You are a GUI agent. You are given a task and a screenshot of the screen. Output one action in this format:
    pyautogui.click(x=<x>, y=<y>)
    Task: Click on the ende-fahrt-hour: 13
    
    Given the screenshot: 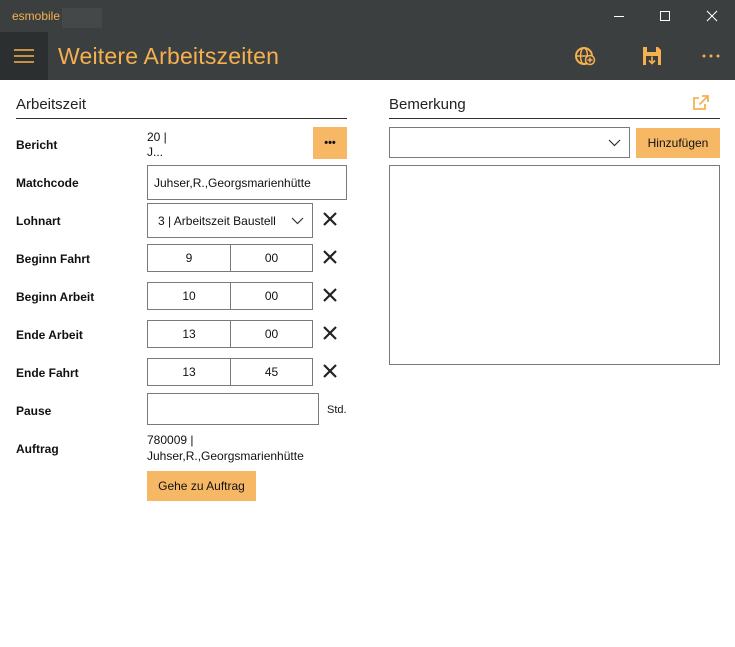 What is the action you would take?
    pyautogui.click(x=189, y=372)
    